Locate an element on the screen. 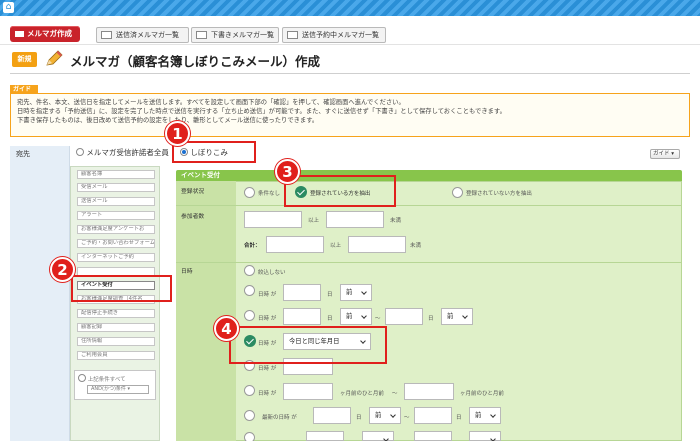  callout-number: 4 is located at coordinates (226, 328).